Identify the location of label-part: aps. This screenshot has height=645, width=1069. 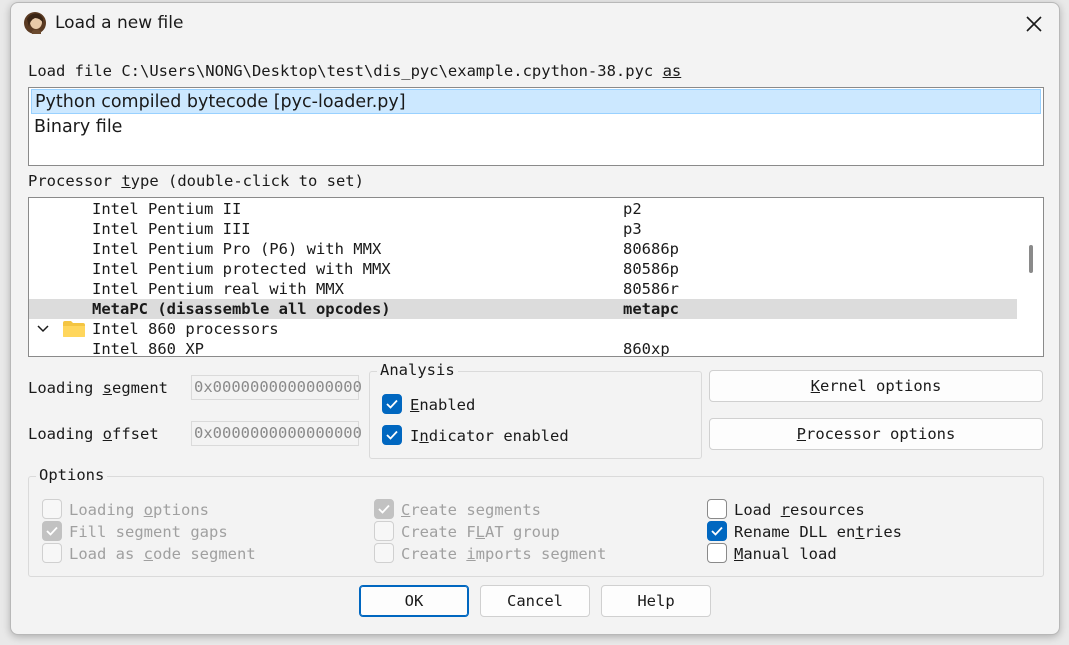
(213, 532).